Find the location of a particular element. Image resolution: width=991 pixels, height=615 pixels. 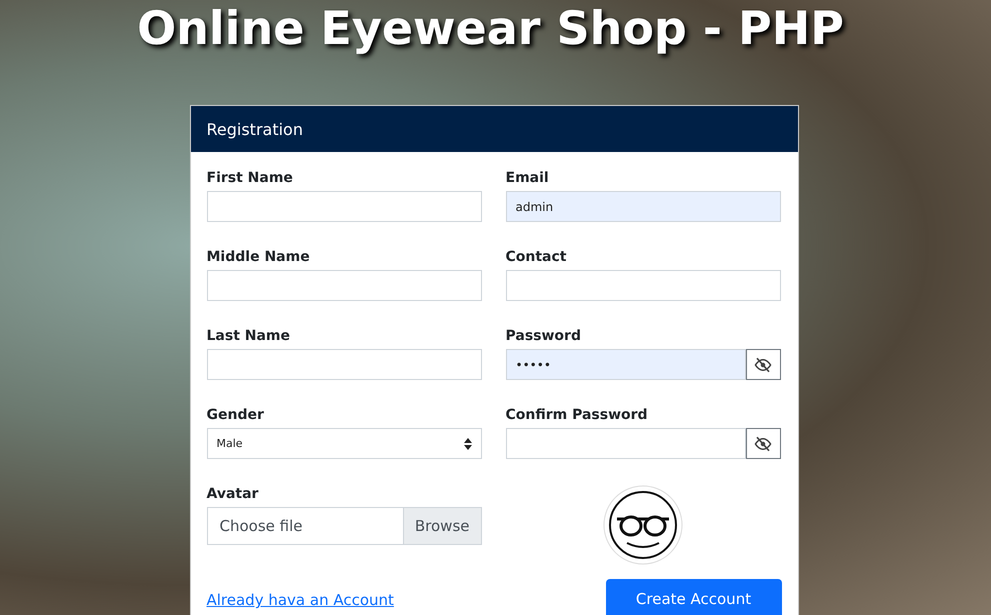

glasses-logo-icon is located at coordinates (643, 525).